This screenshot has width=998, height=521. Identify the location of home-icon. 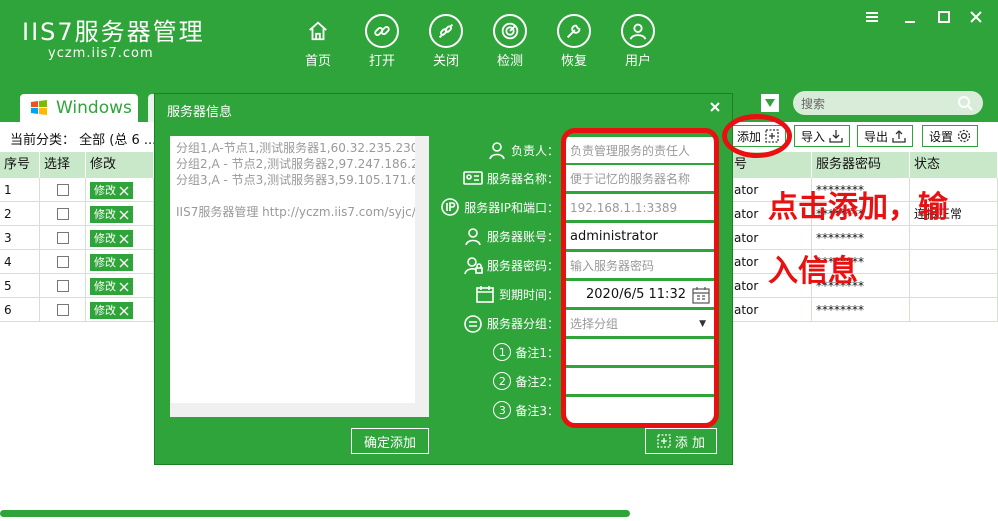
(318, 31).